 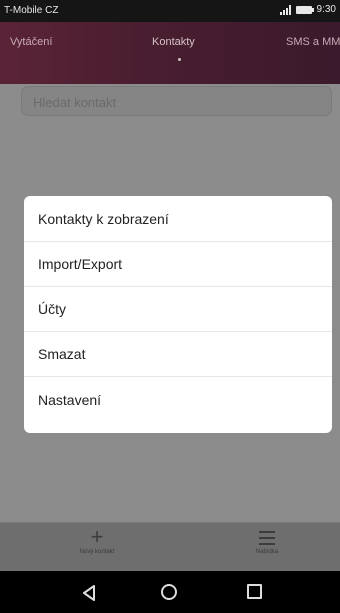 What do you see at coordinates (31, 42) in the screenshot?
I see `tab-dialer: Vytáčení` at bounding box center [31, 42].